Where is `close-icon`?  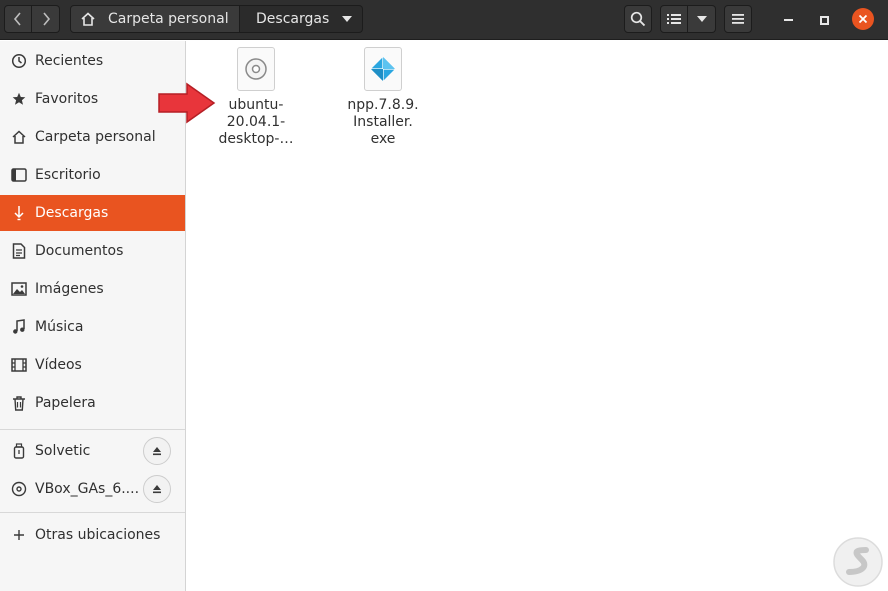 close-icon is located at coordinates (863, 19).